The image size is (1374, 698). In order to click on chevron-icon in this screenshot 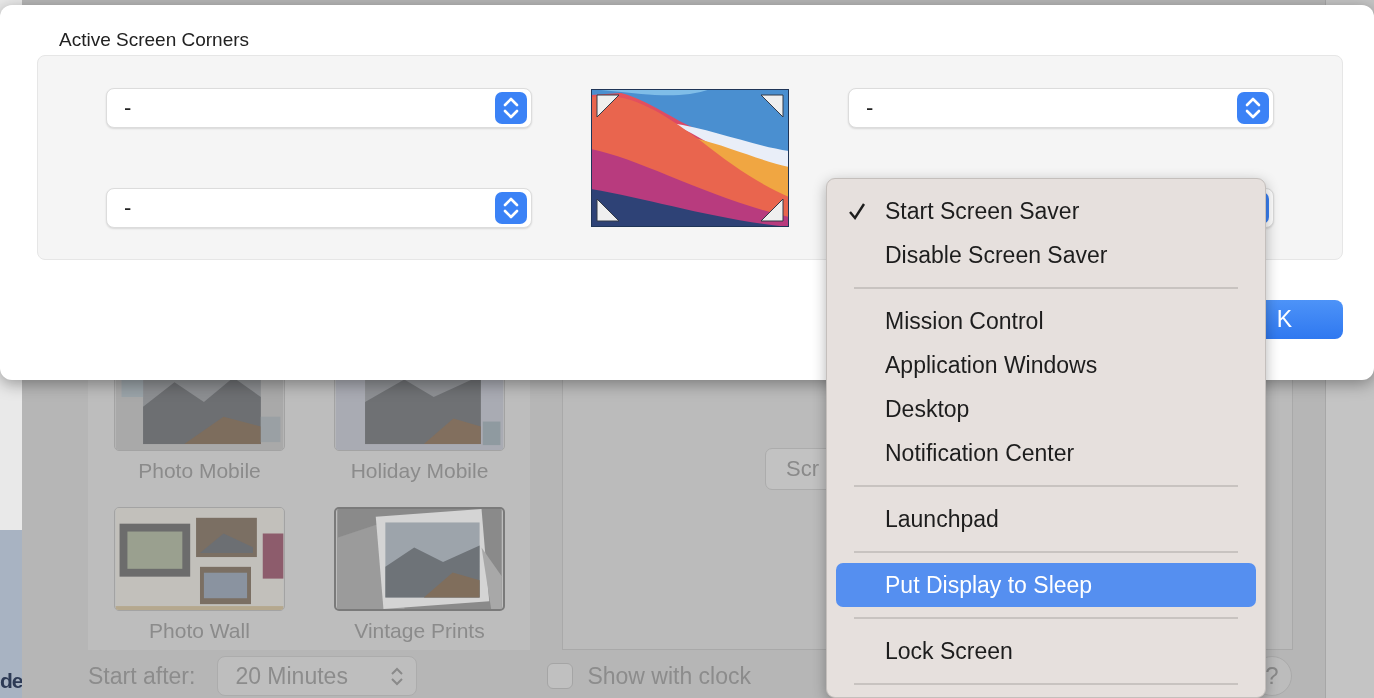, I will do `click(397, 676)`.